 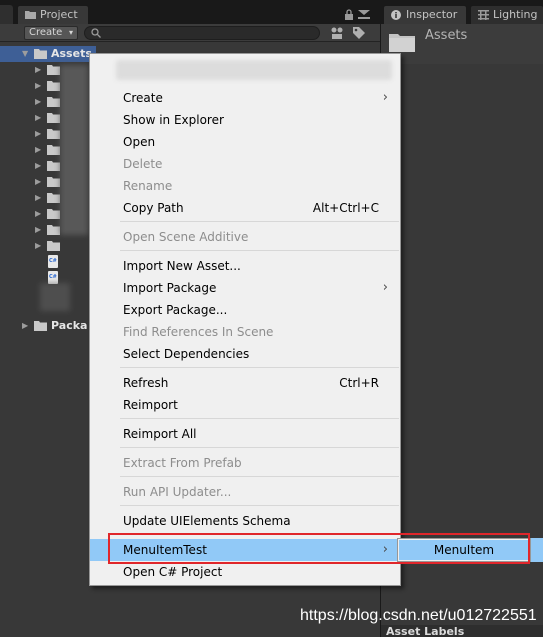 What do you see at coordinates (70, 32) in the screenshot?
I see `dropdown-arrow-icon: ▾` at bounding box center [70, 32].